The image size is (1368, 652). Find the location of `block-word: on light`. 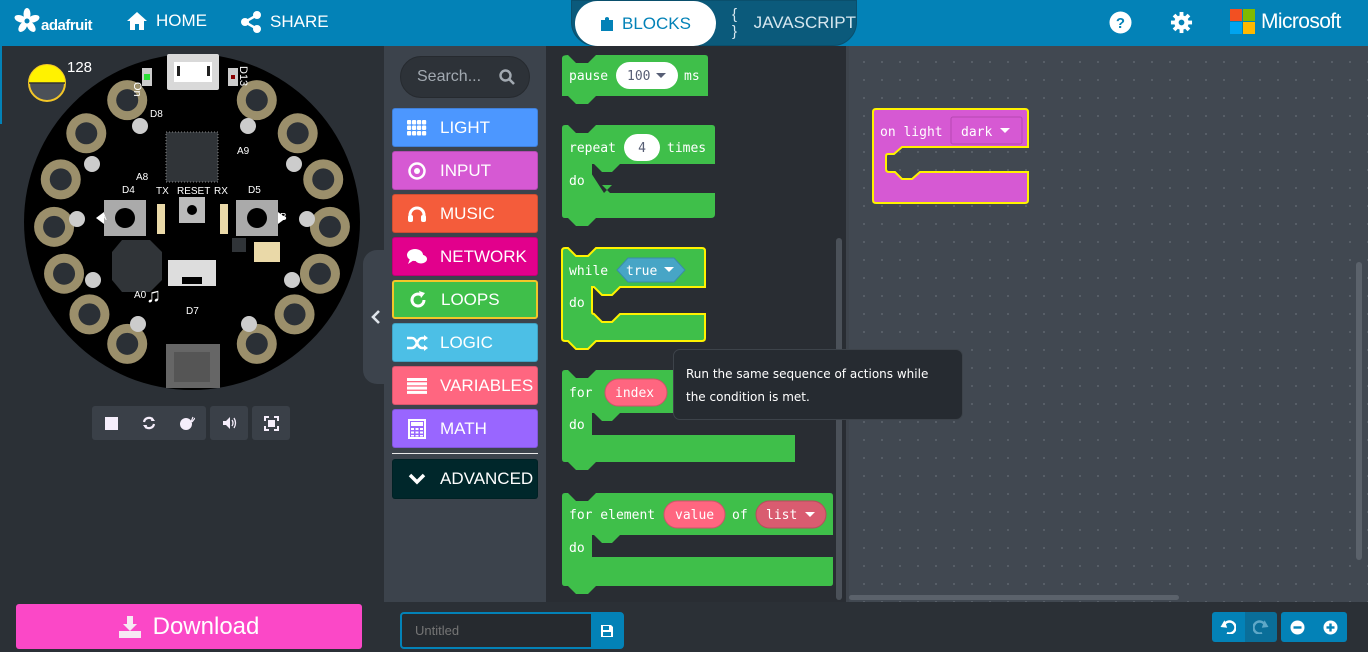

block-word: on light is located at coordinates (911, 132).